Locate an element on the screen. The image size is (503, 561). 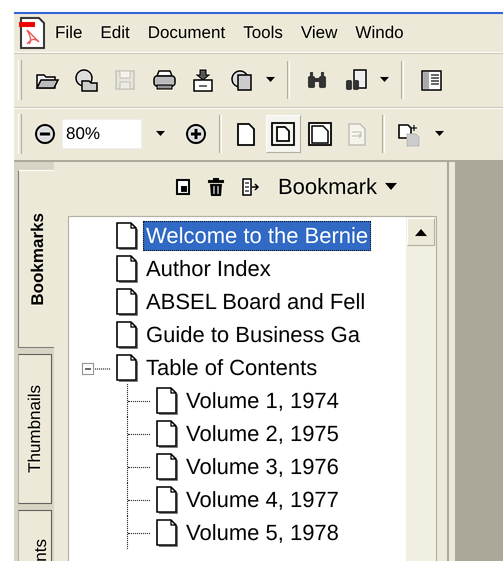
up-arrow-icon is located at coordinates (421, 232).